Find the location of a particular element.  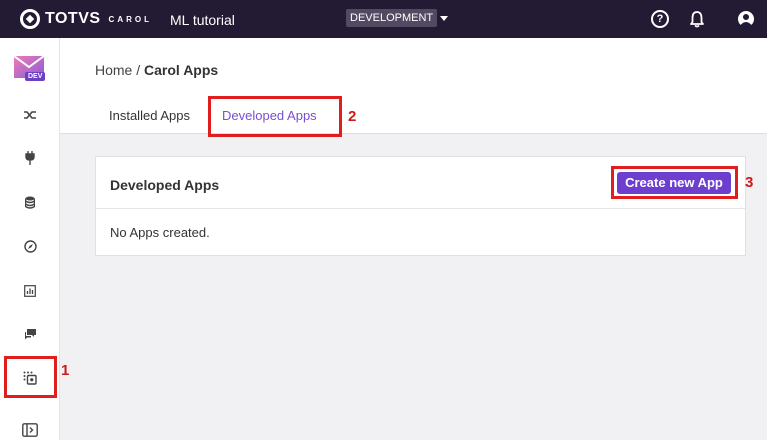

tenant-name: ML tutorial is located at coordinates (202, 20).